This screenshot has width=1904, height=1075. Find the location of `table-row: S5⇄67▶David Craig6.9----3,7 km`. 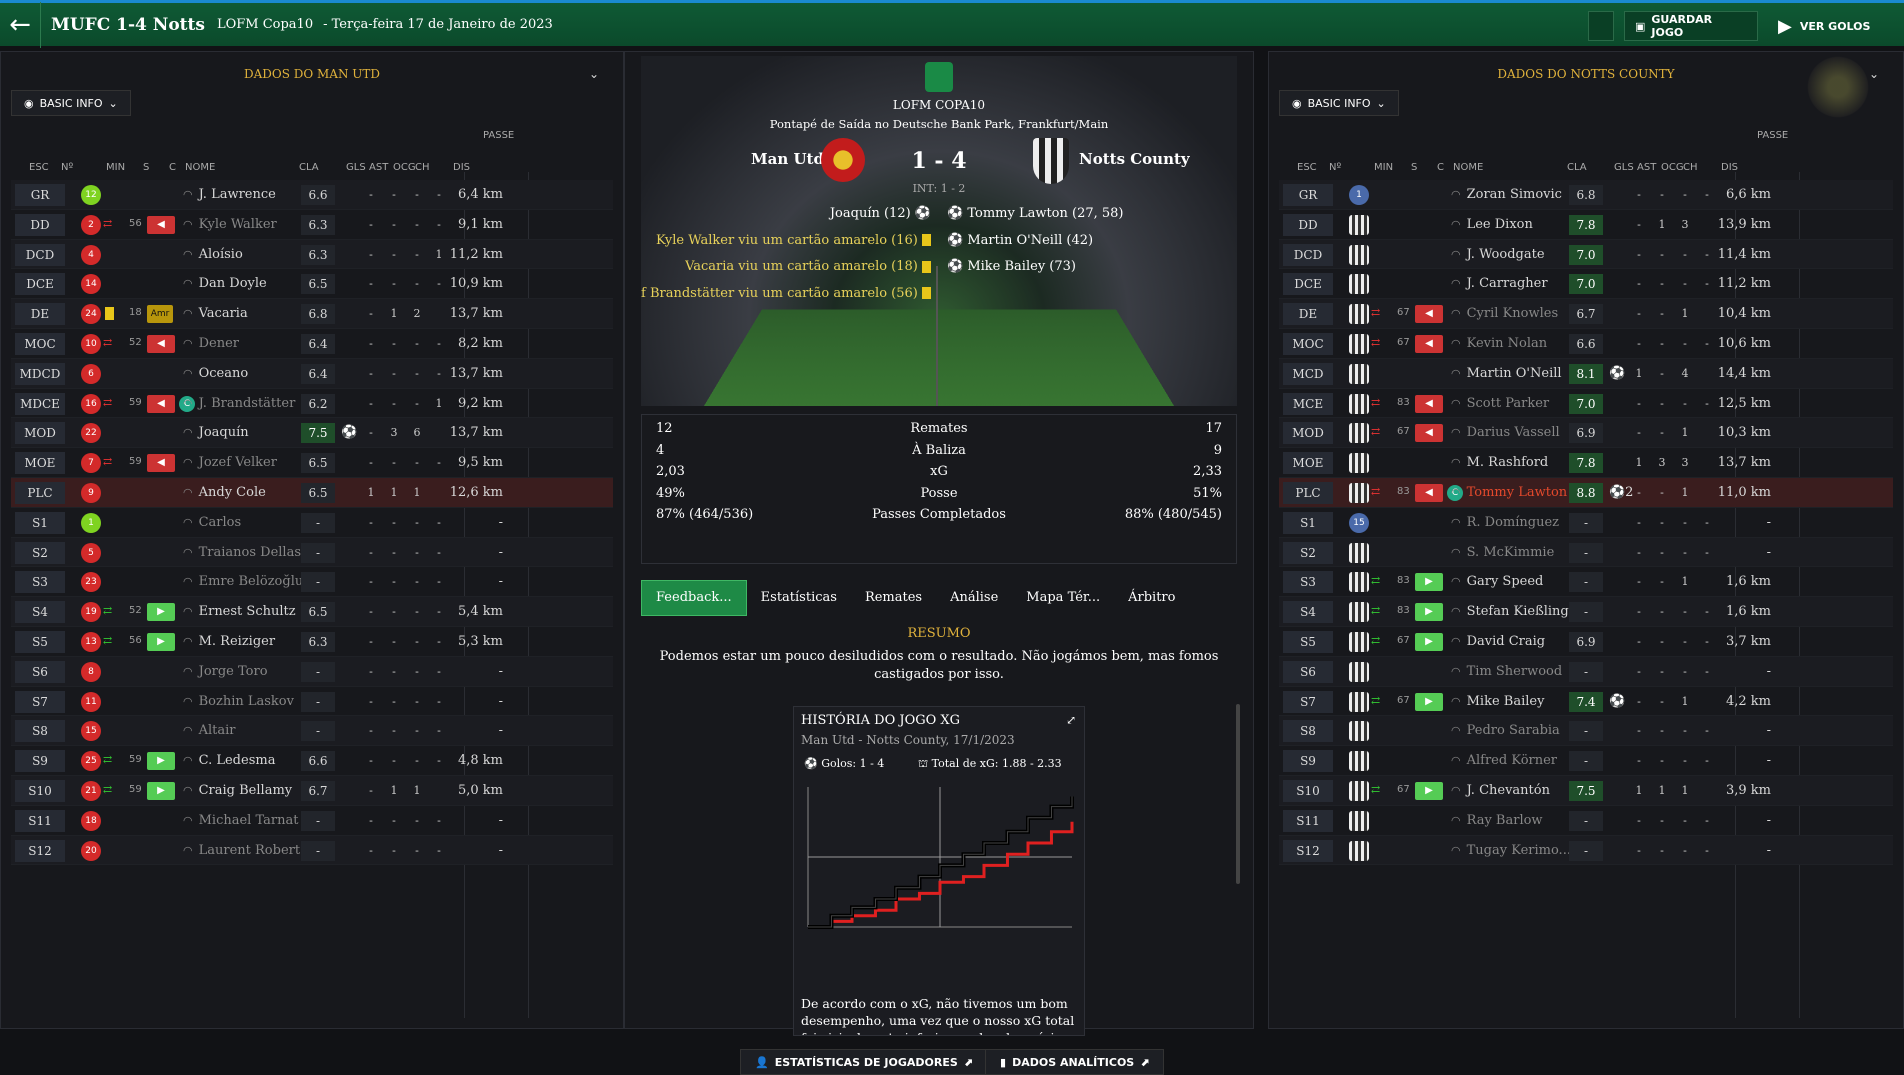

table-row: S5⇄67▶David Craig6.9----3,7 km is located at coordinates (1586, 642).